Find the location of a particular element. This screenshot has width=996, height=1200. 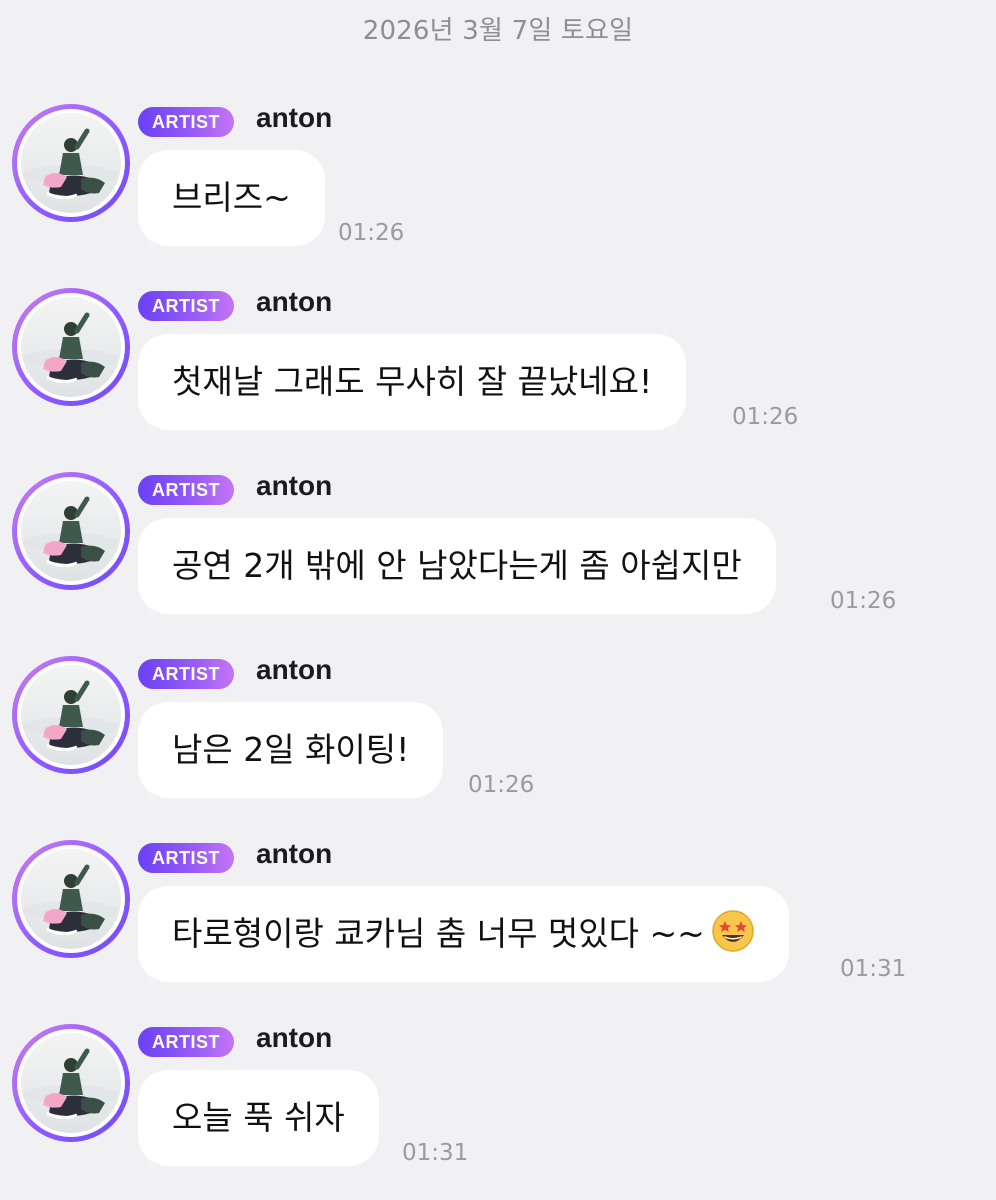

message-row: ARTIST anton 남은 2일 화이팅! 01:26 is located at coordinates (498, 730).